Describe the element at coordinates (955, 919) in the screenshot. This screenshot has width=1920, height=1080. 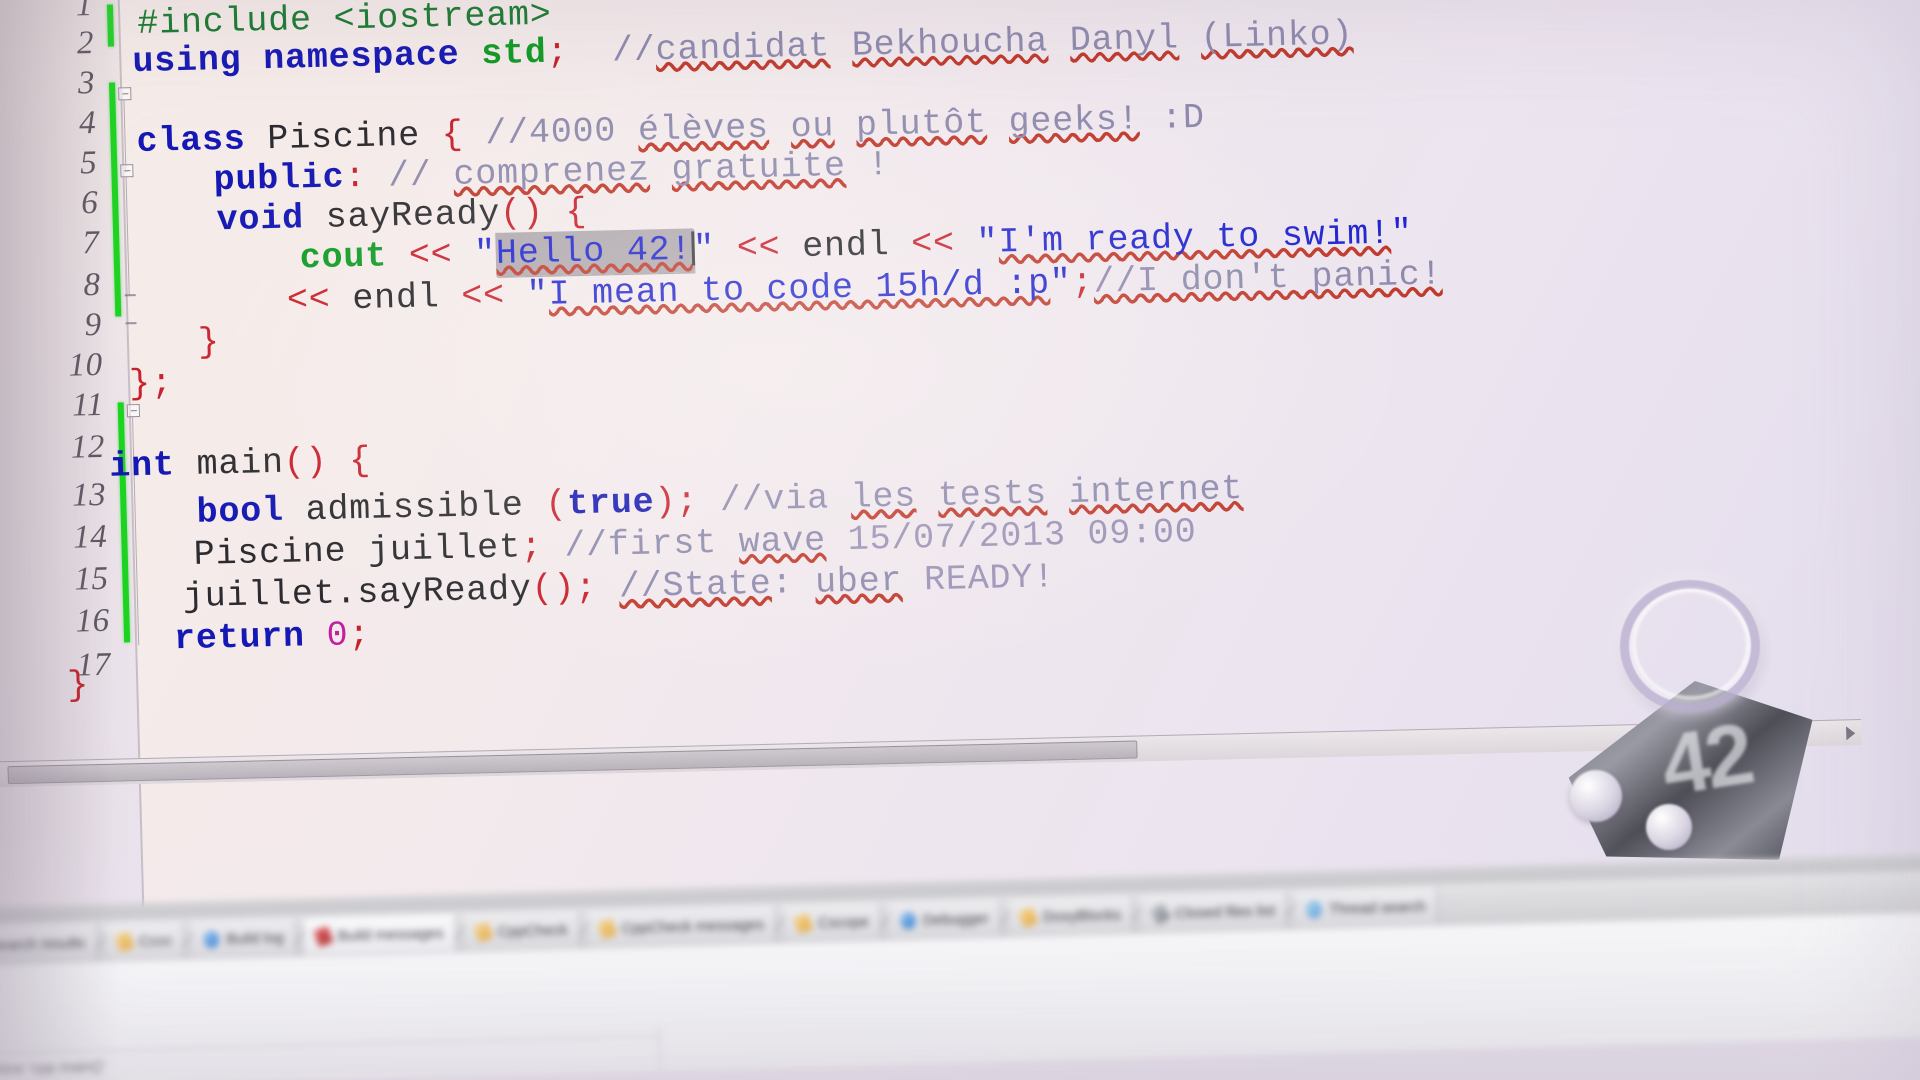
I see `panel-tab-label: Debugger` at that location.